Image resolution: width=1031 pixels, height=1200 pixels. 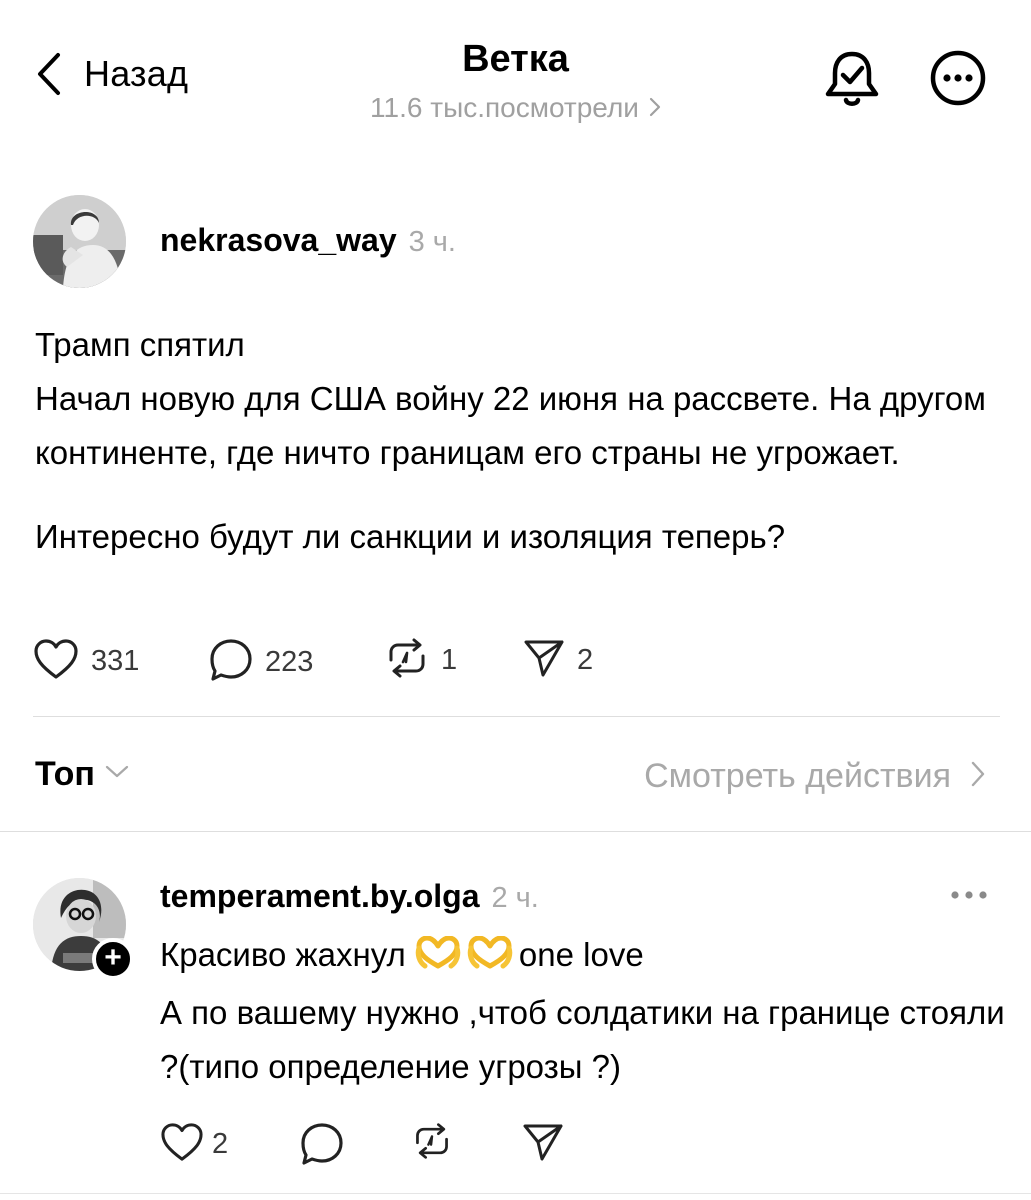 I want to click on chevron-down-icon, so click(x=112, y=774).